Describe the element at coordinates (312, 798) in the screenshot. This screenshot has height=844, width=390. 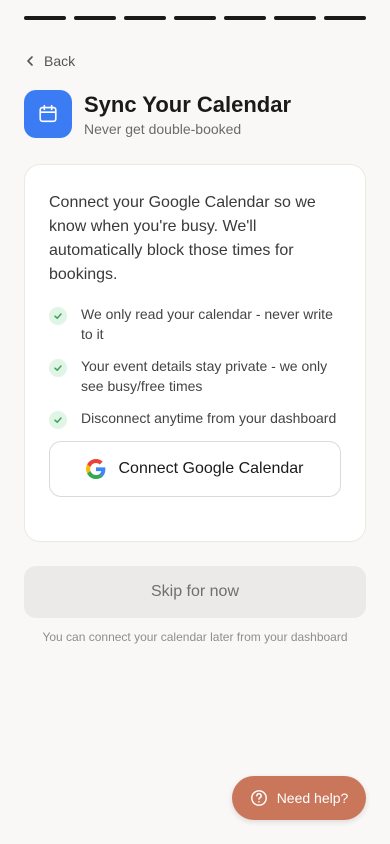
I see `need-help-label: Need help?` at that location.